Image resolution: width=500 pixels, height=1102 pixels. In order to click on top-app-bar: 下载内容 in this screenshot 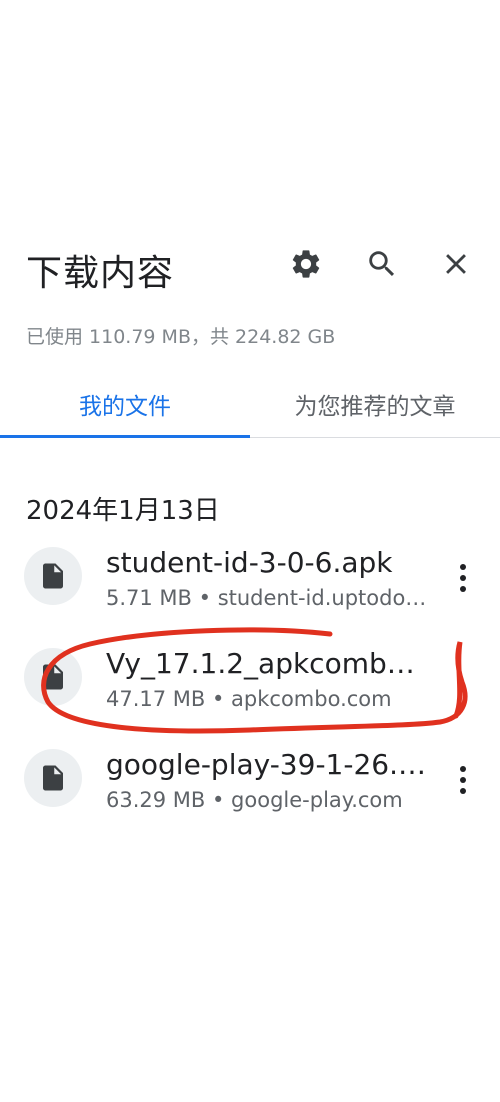, I will do `click(250, 264)`.